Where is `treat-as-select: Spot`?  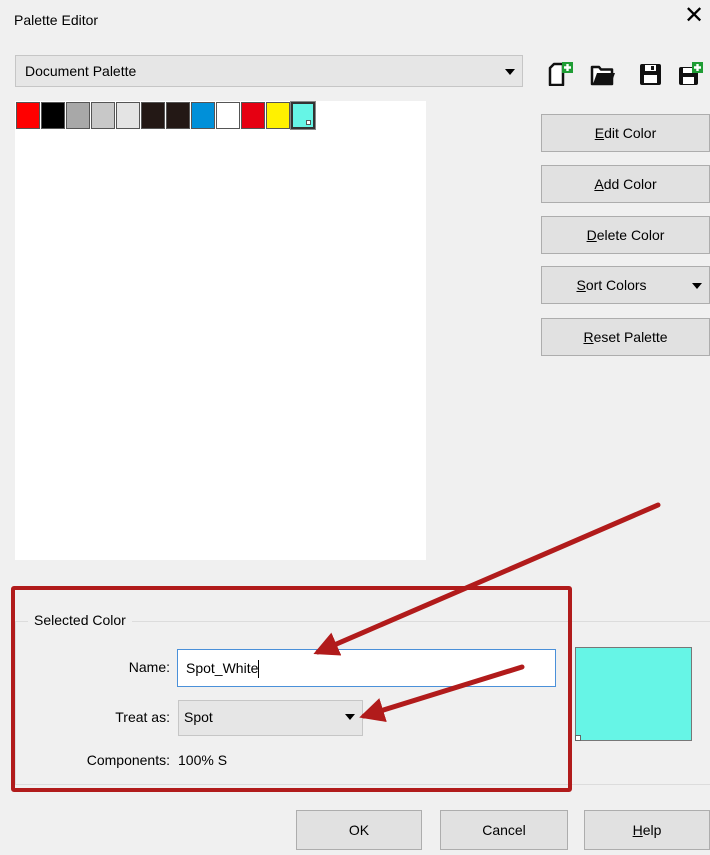 treat-as-select: Spot is located at coordinates (270, 718).